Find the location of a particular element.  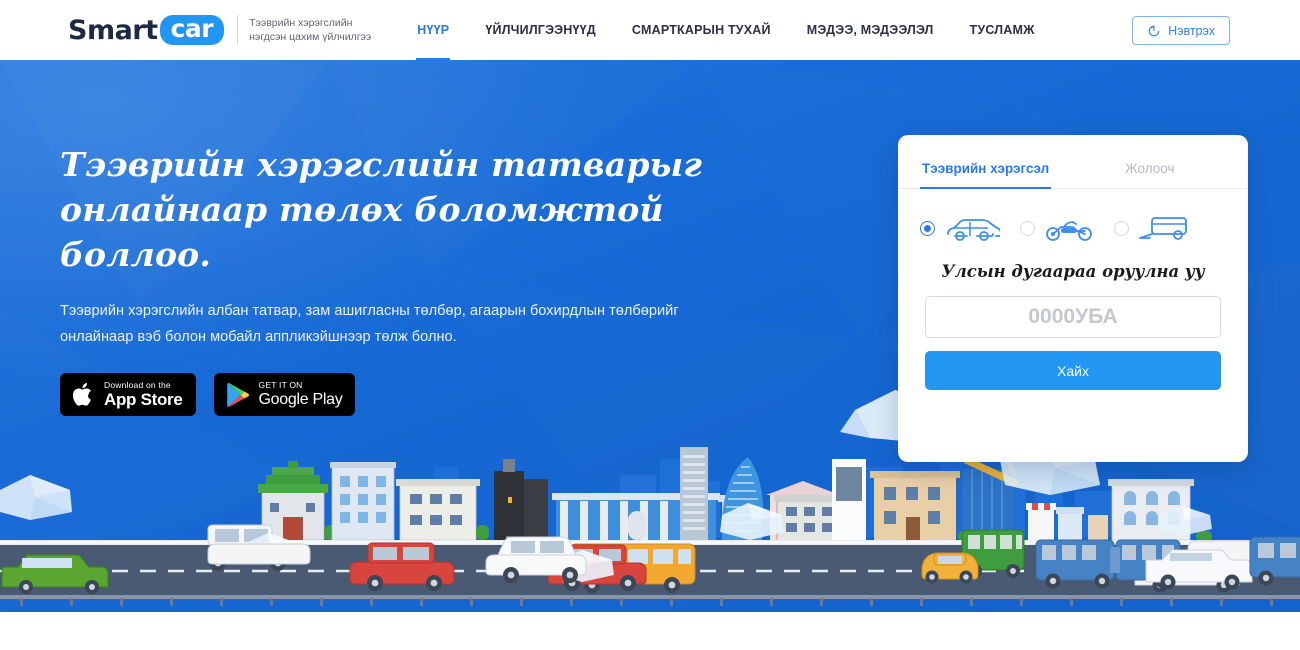

google-play-badge-text: GET IT ON Google Play is located at coordinates (301, 394).